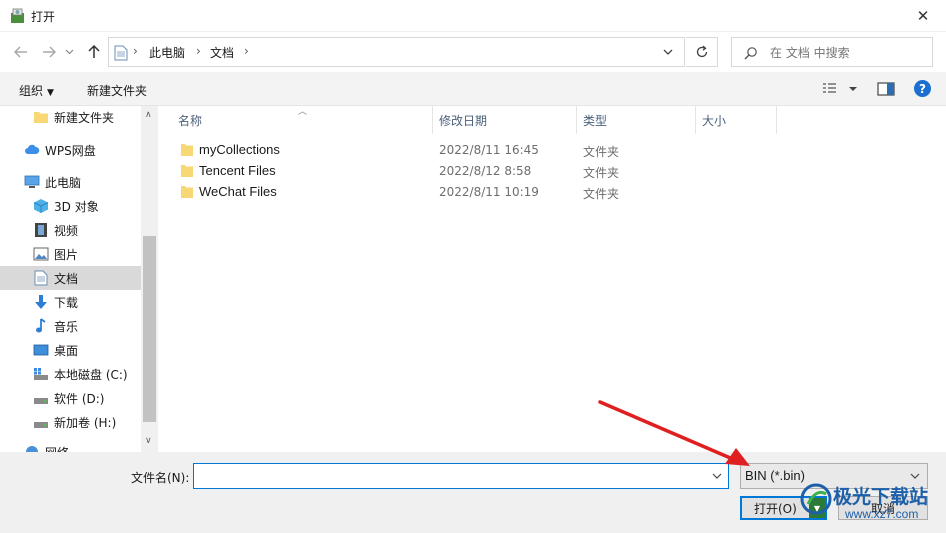 The height and width of the screenshot is (533, 946). What do you see at coordinates (43, 17) in the screenshot?
I see `window-title: 打开` at bounding box center [43, 17].